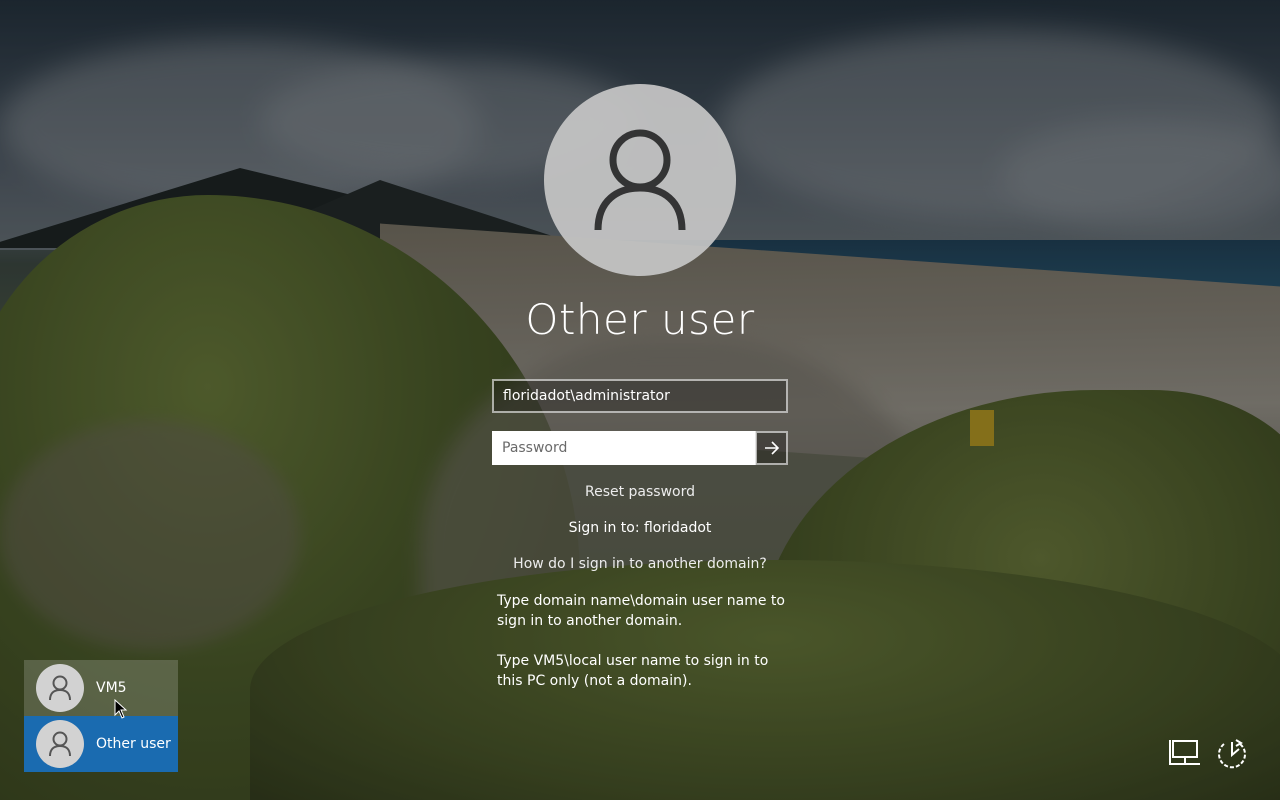 The width and height of the screenshot is (1280, 800). I want to click on sign-in-to-label: Sign in to: floridadot, so click(640, 528).